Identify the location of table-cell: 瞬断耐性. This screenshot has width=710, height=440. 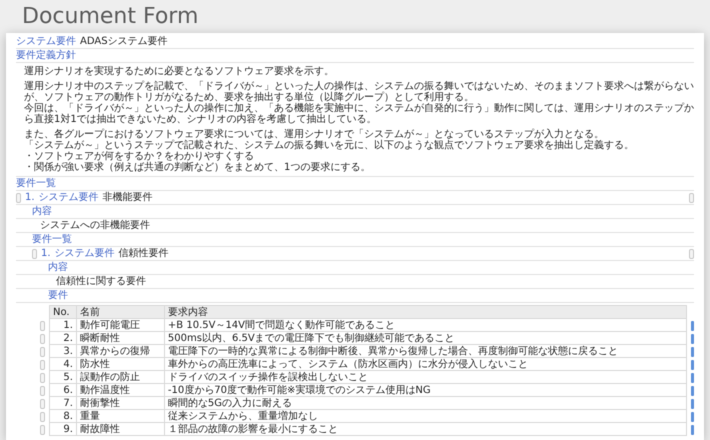
(120, 338).